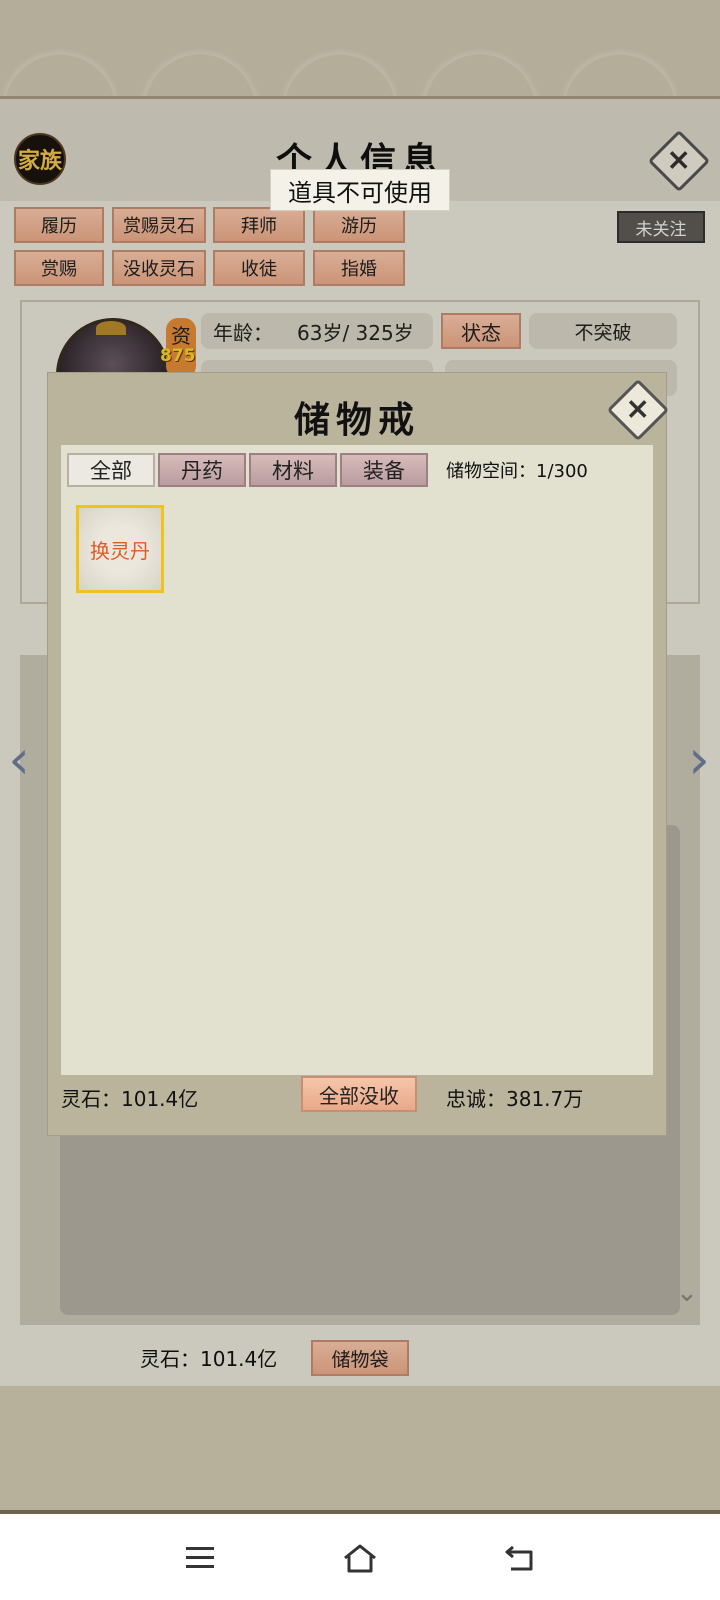  Describe the element at coordinates (359, 1094) in the screenshot. I see `confiscate-all-button: 全部没收` at that location.